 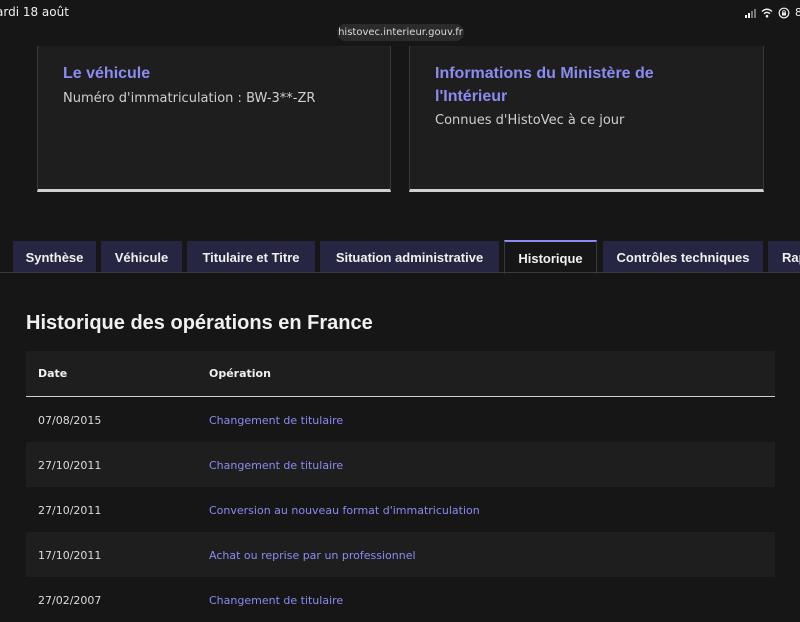 I want to click on tab-rapport: Rap, so click(x=784, y=257).